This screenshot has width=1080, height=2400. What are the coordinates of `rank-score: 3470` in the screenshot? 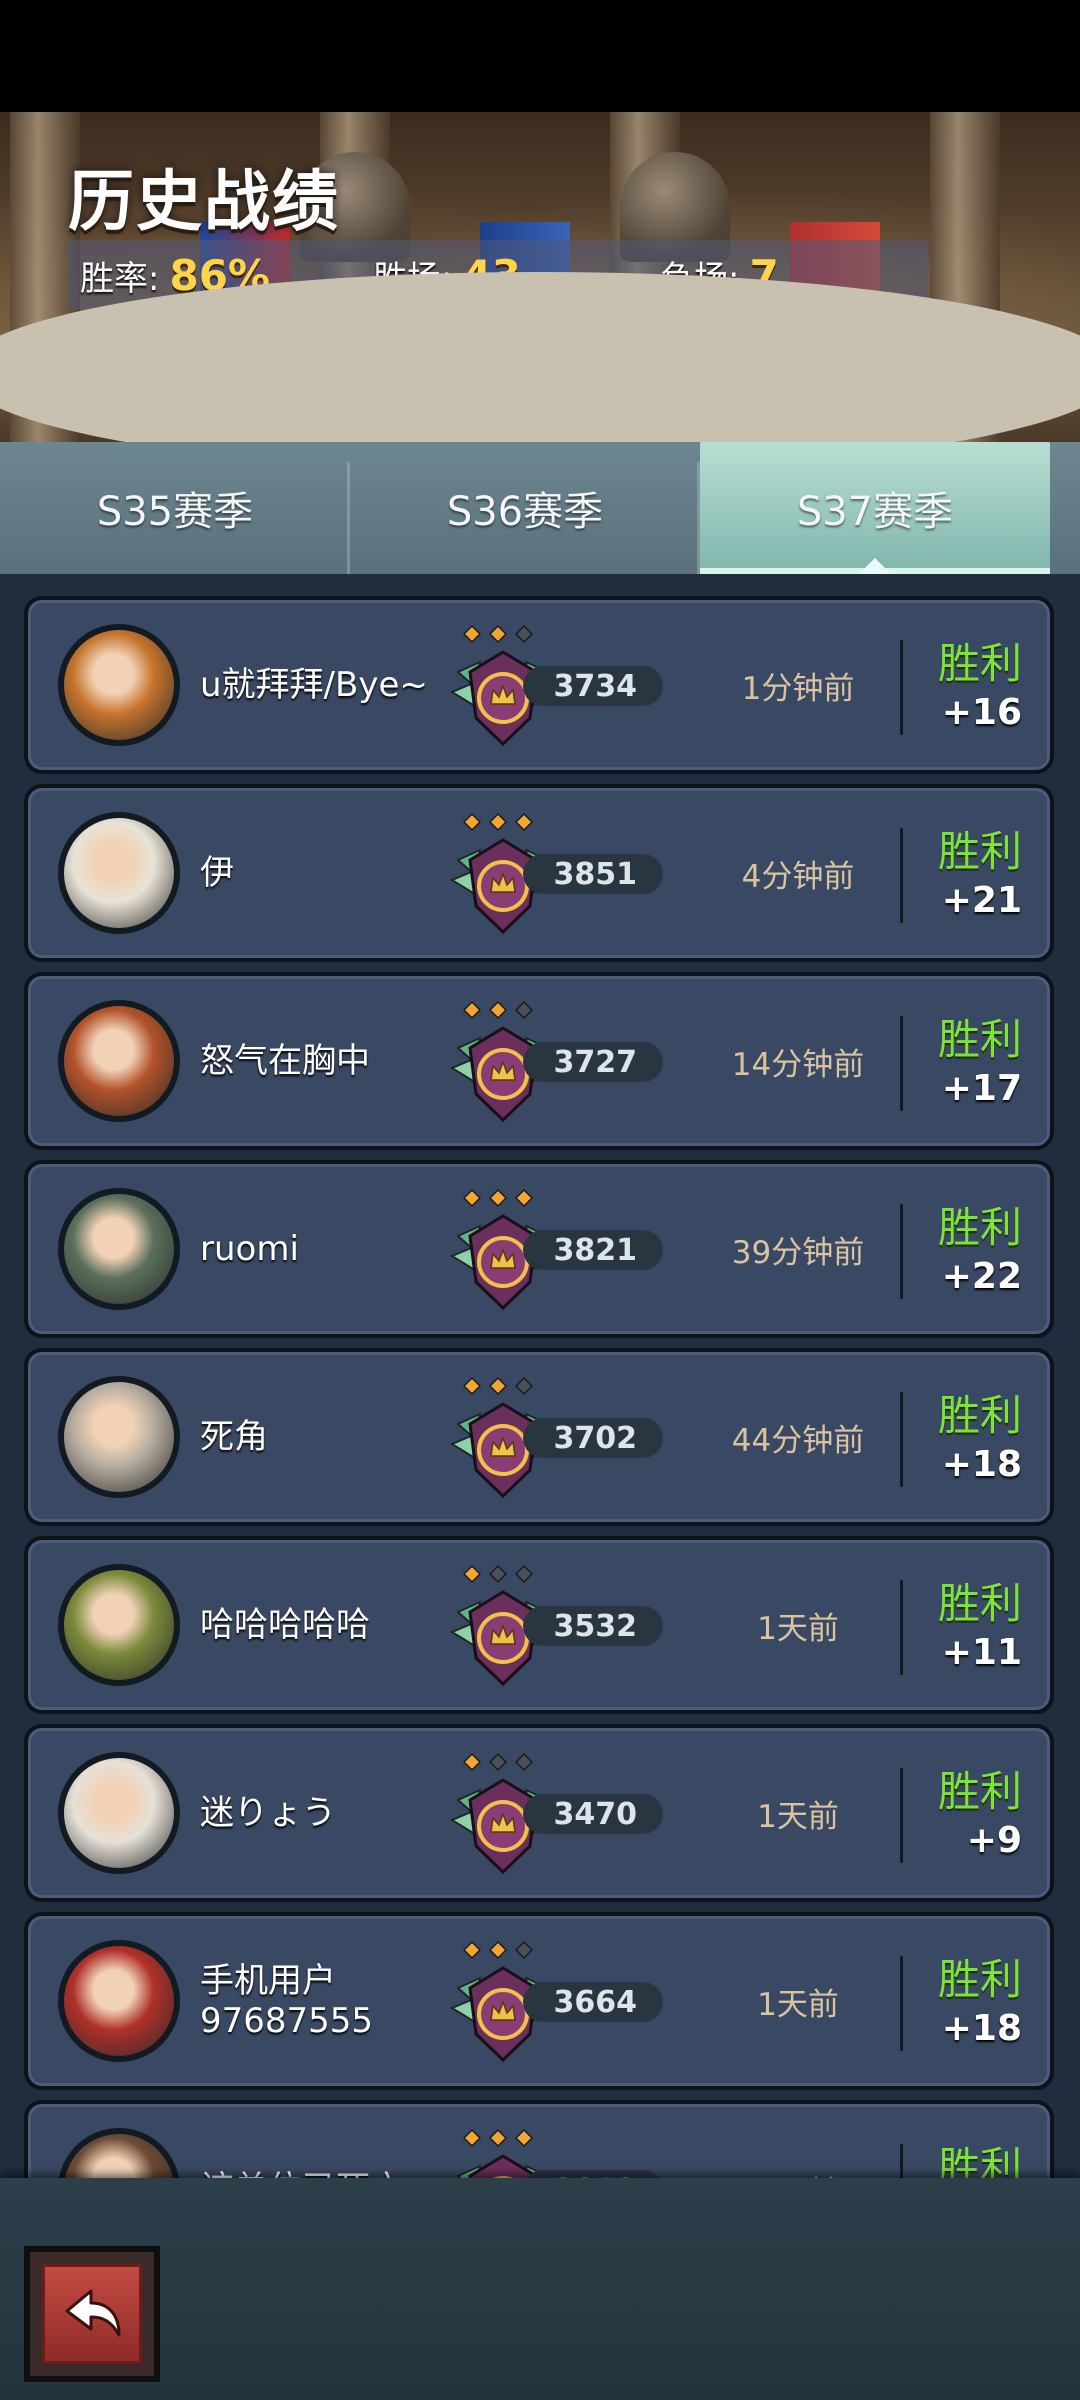 It's located at (593, 1814).